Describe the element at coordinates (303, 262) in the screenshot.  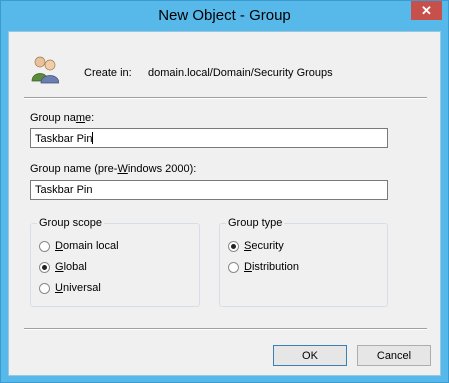
I see `group-type-box: Group type Security Distribution` at that location.